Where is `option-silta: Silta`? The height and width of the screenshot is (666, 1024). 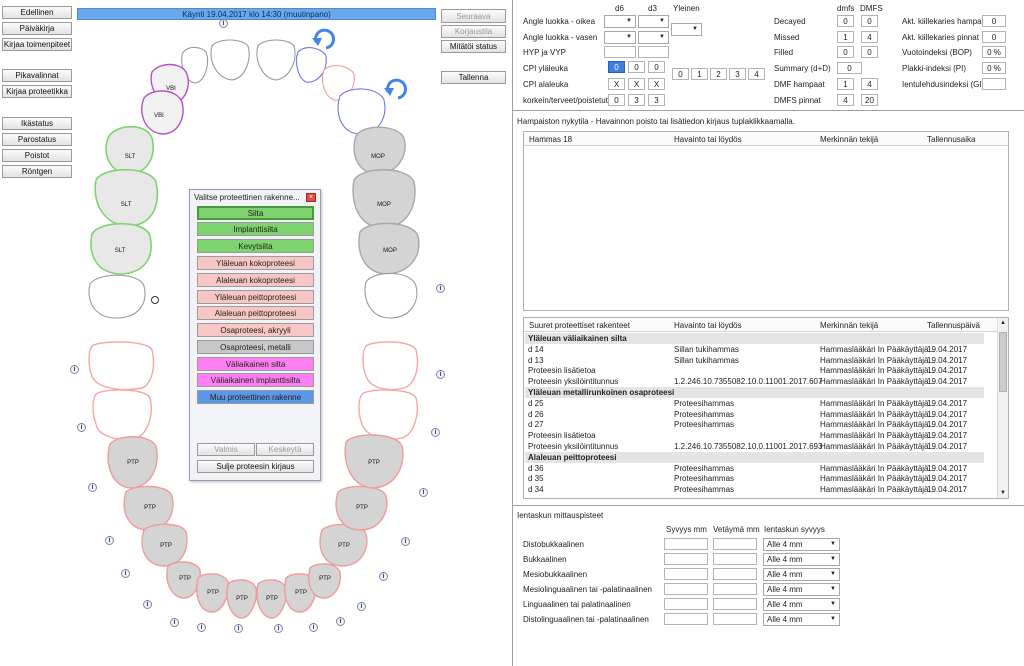
option-silta: Silta is located at coordinates (255, 213).